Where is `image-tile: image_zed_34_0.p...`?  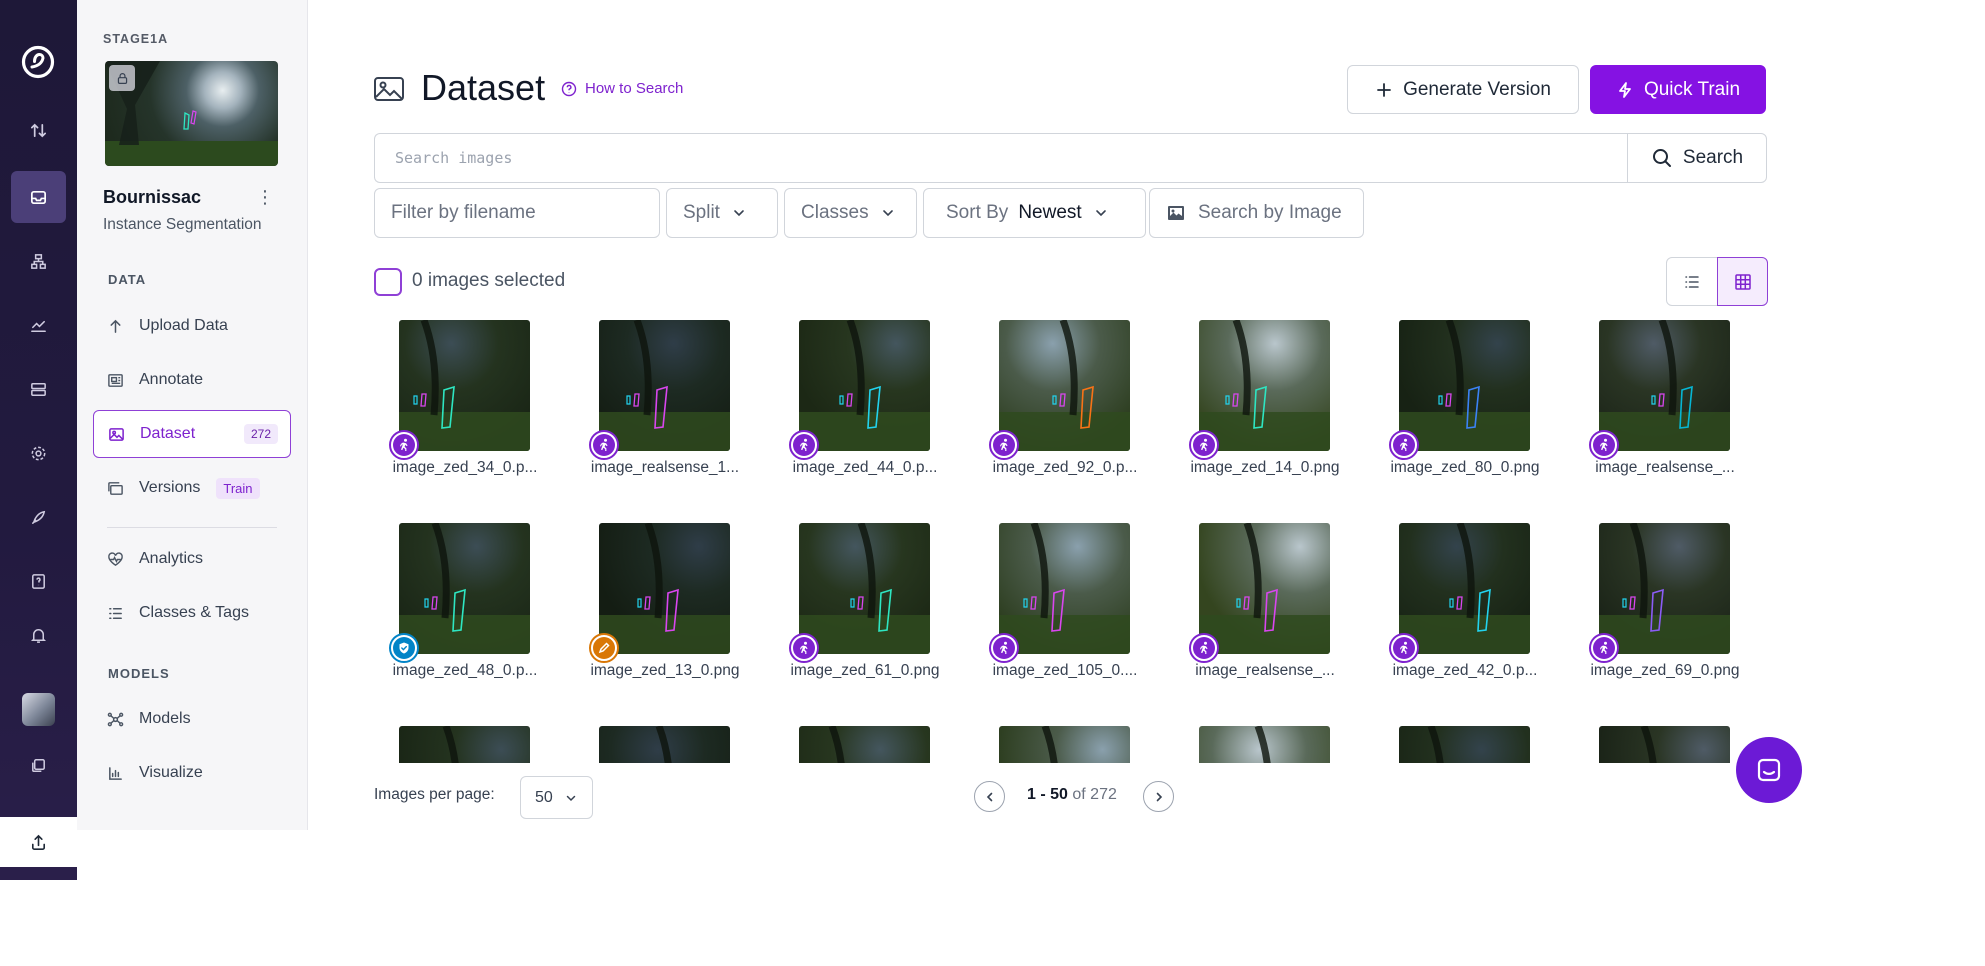 image-tile: image_zed_34_0.p... is located at coordinates (468, 406).